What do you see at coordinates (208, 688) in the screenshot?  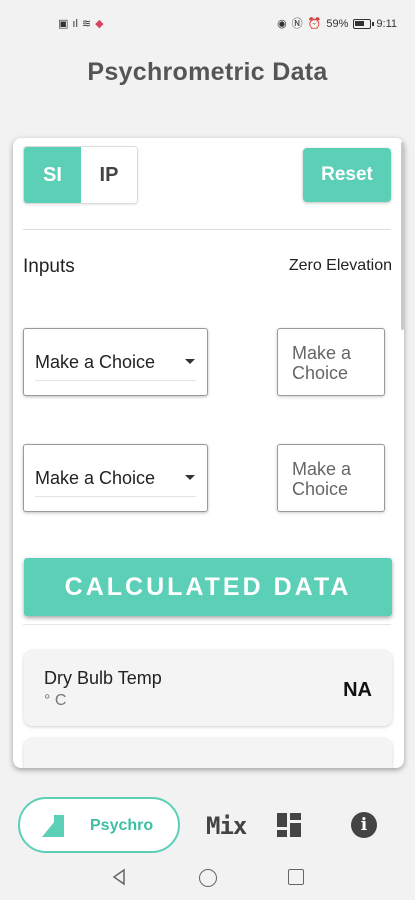 I see `data-row-dry-bulb: Dry Bulb Temp ° C NA` at bounding box center [208, 688].